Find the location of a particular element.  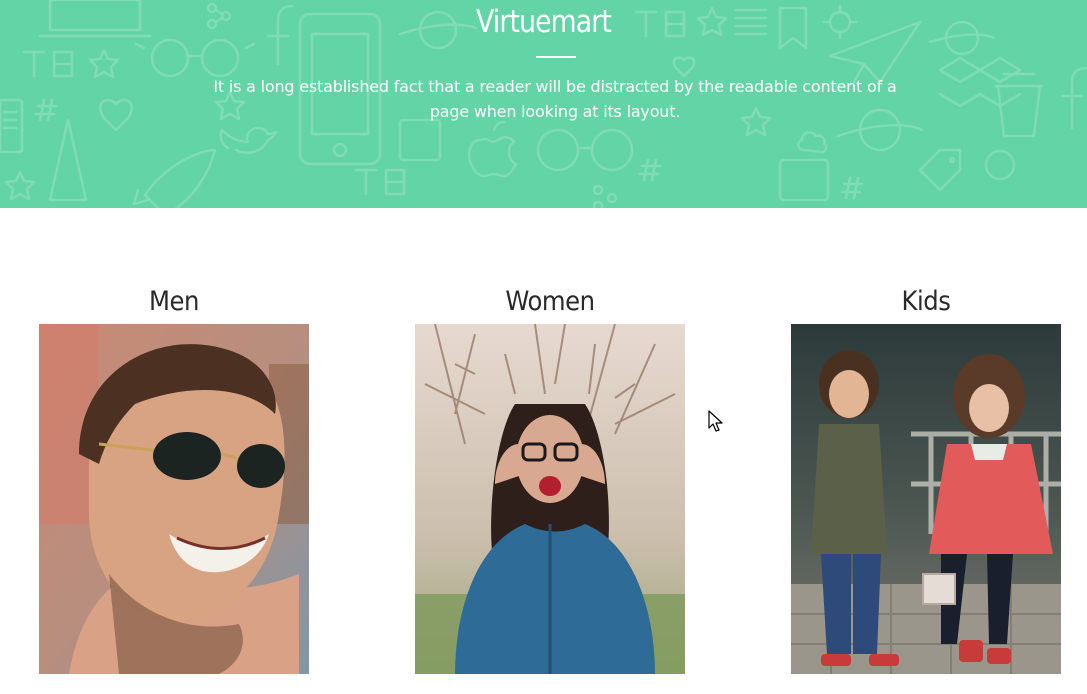

share-icon is located at coordinates (605, 196).